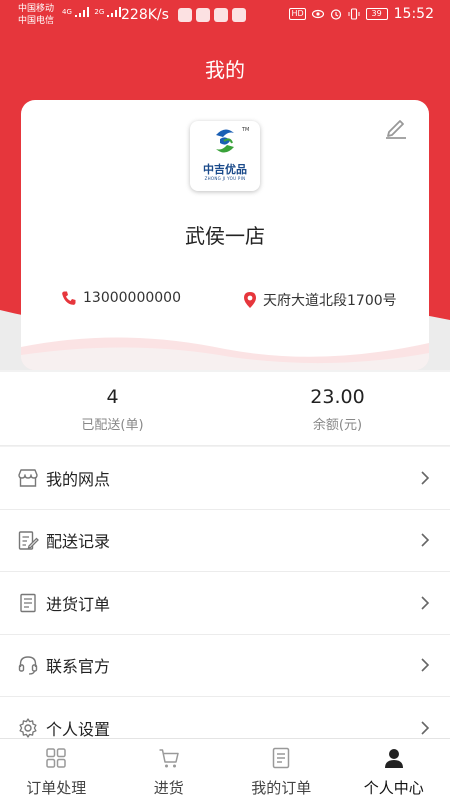  Describe the element at coordinates (337, 425) in the screenshot. I see `stat-label: 余额(元)` at that location.